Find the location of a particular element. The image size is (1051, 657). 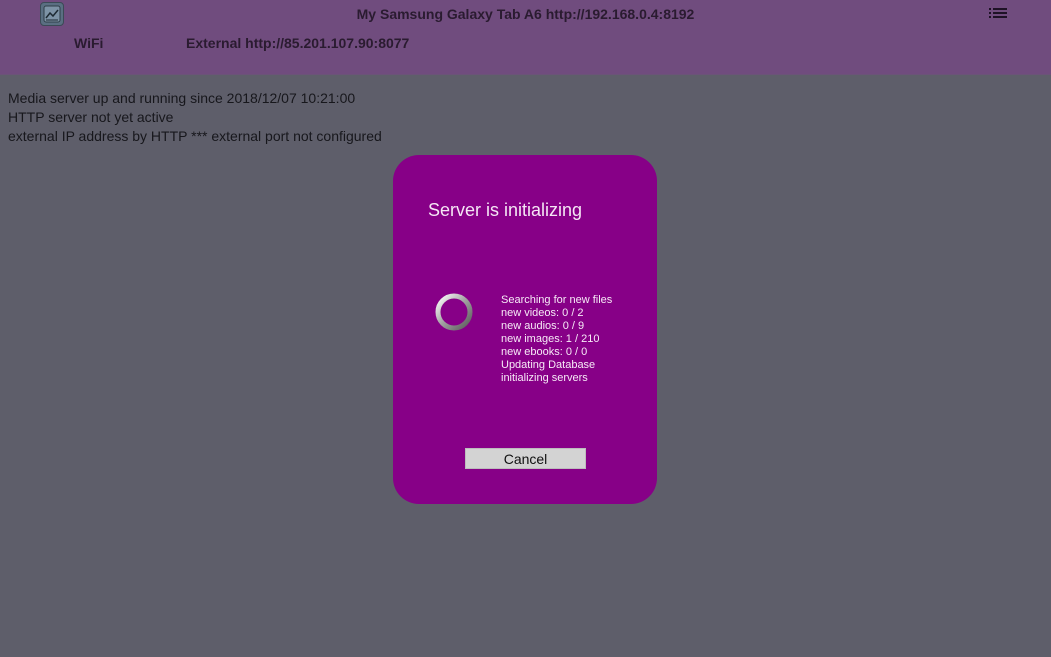

wifi-label: WiFi is located at coordinates (89, 43).